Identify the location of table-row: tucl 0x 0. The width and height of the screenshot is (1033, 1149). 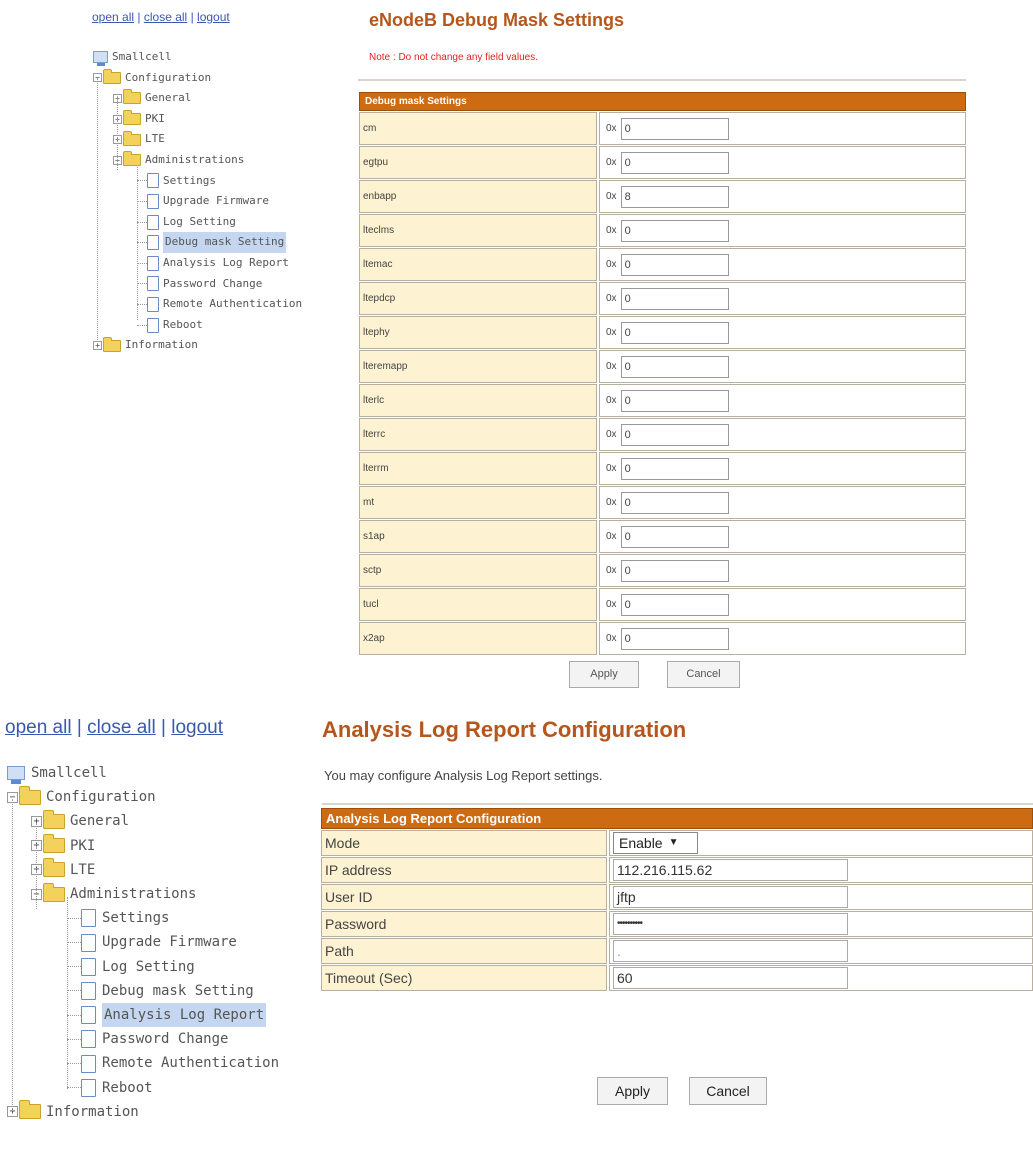
(662, 604).